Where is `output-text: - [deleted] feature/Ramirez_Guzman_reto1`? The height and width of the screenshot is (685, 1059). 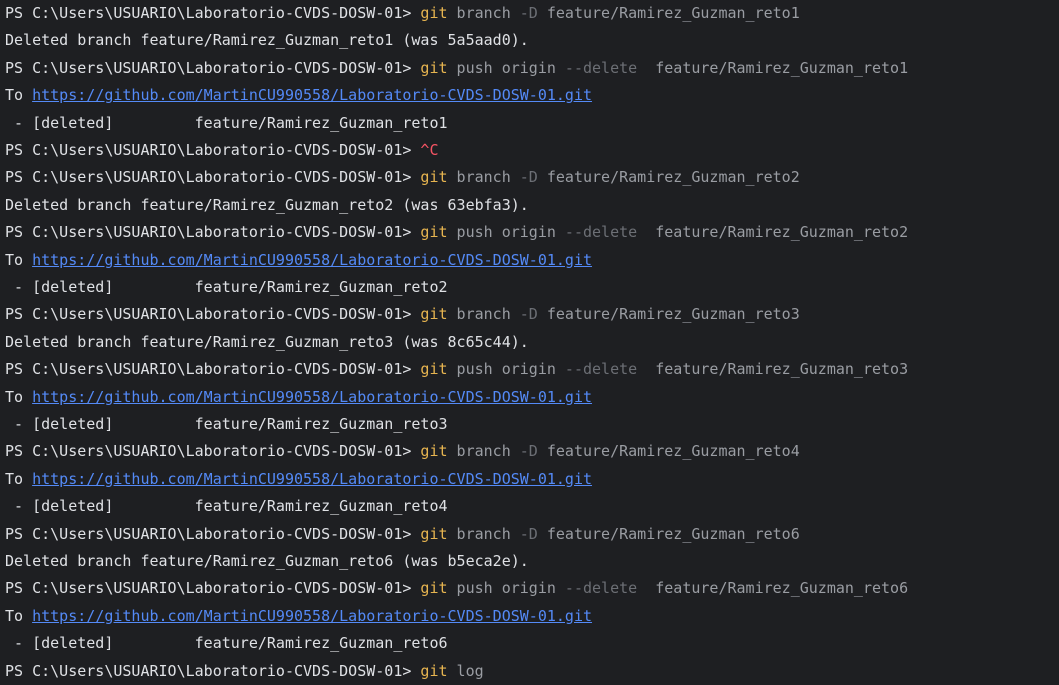
output-text: - [deleted] feature/Ramirez_Guzman_reto1 is located at coordinates (226, 122).